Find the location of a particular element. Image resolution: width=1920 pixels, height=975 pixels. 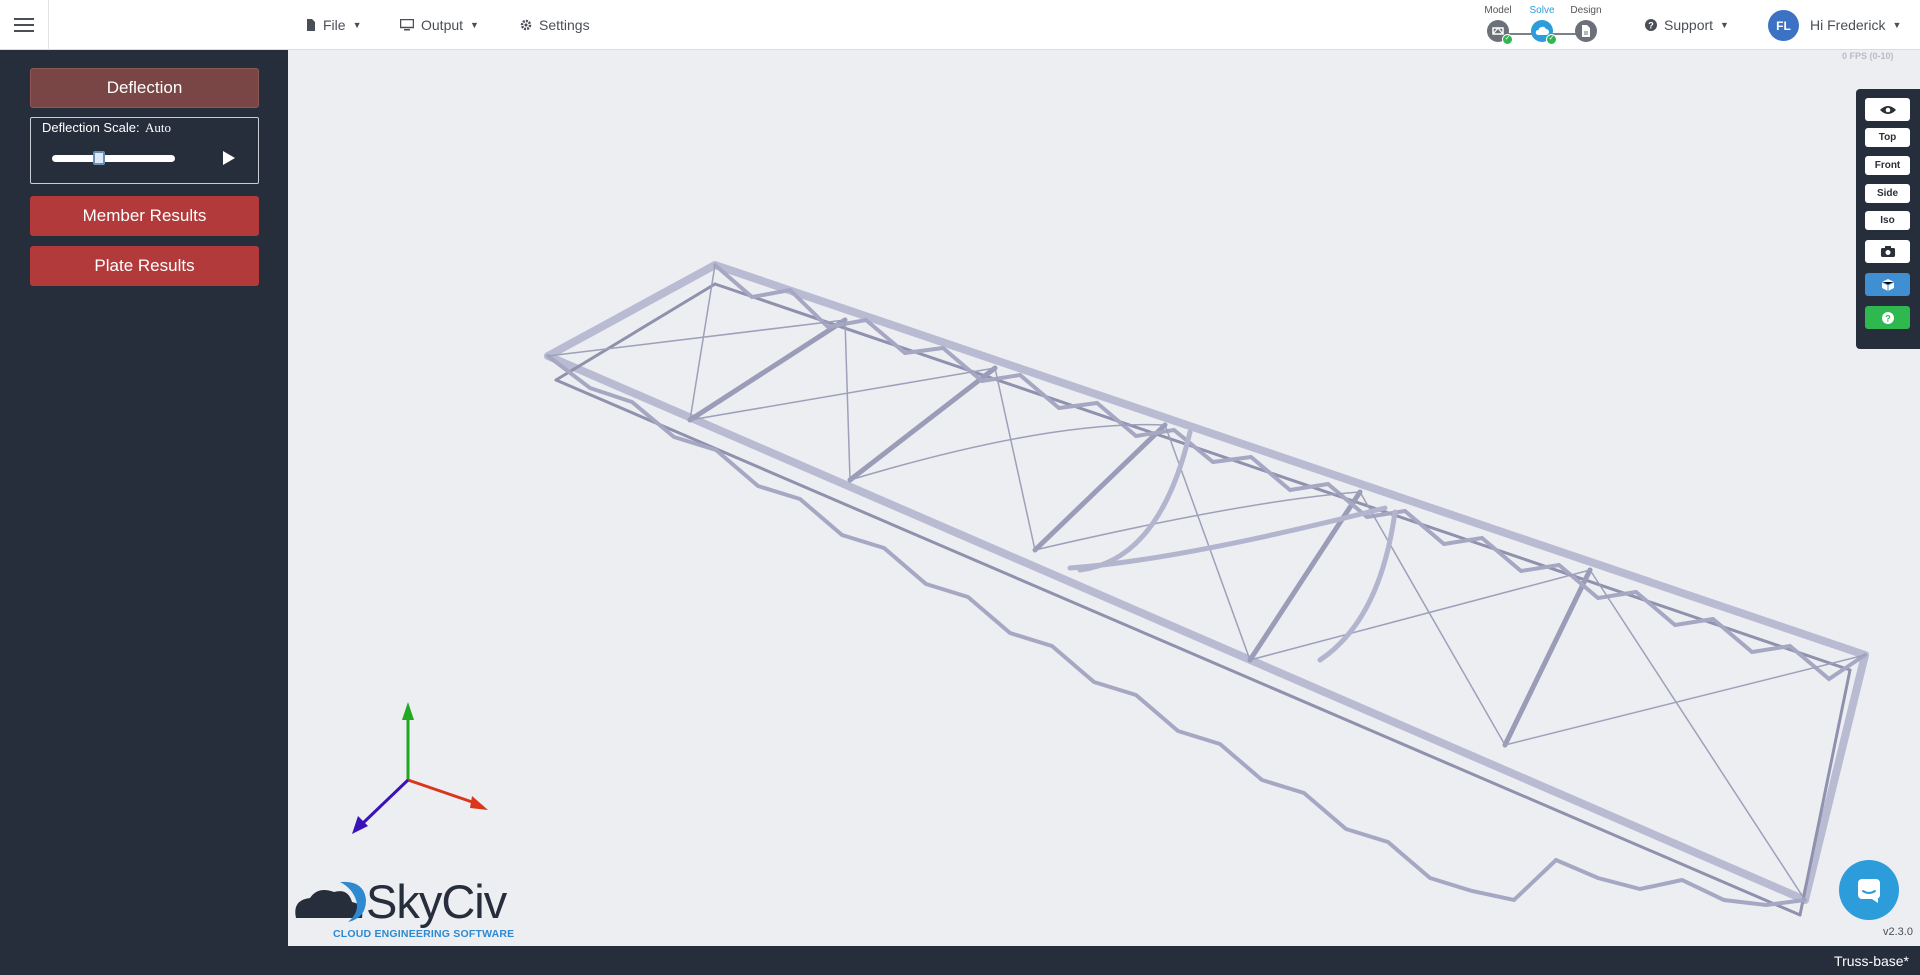

help-icon: ? is located at coordinates (1887, 317).